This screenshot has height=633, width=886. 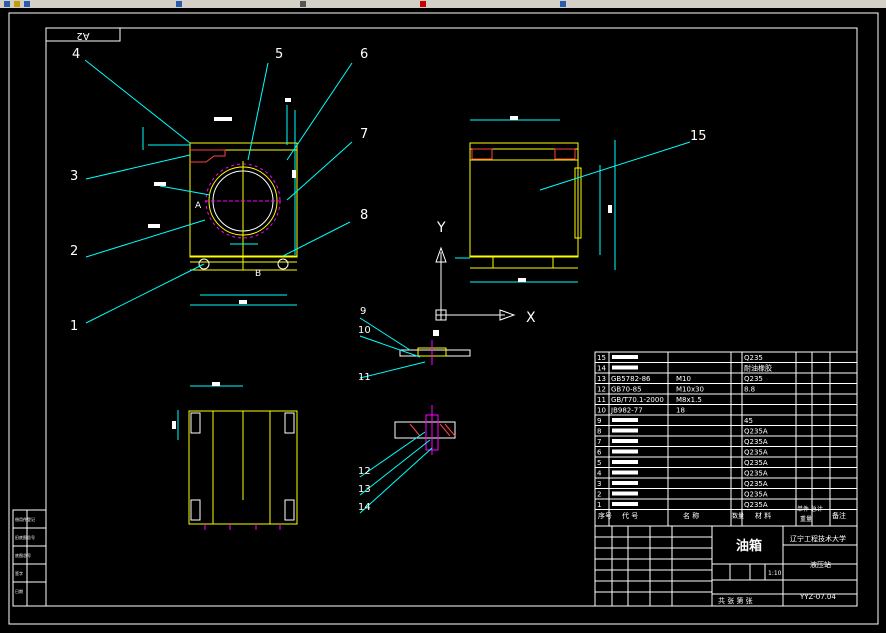 What do you see at coordinates (599, 505) in the screenshot?
I see `bom-row-no: 1` at bounding box center [599, 505].